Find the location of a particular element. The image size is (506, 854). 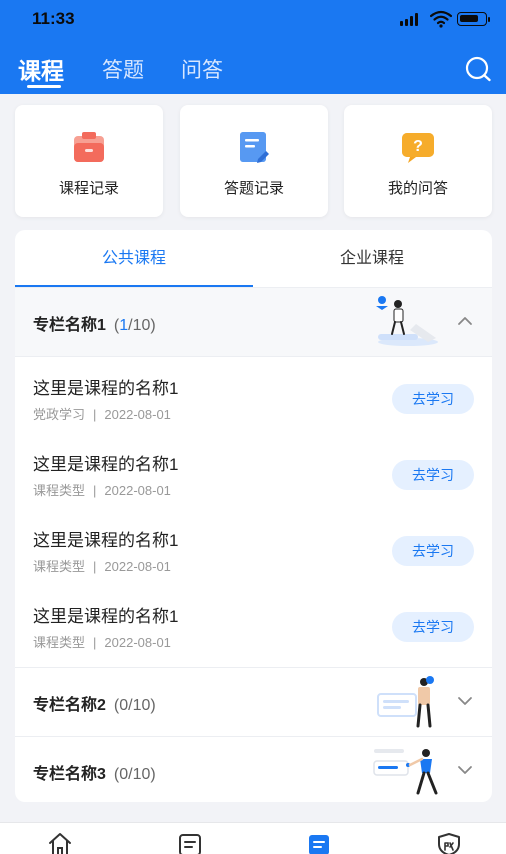

clipboard-icon is located at coordinates (89, 147).